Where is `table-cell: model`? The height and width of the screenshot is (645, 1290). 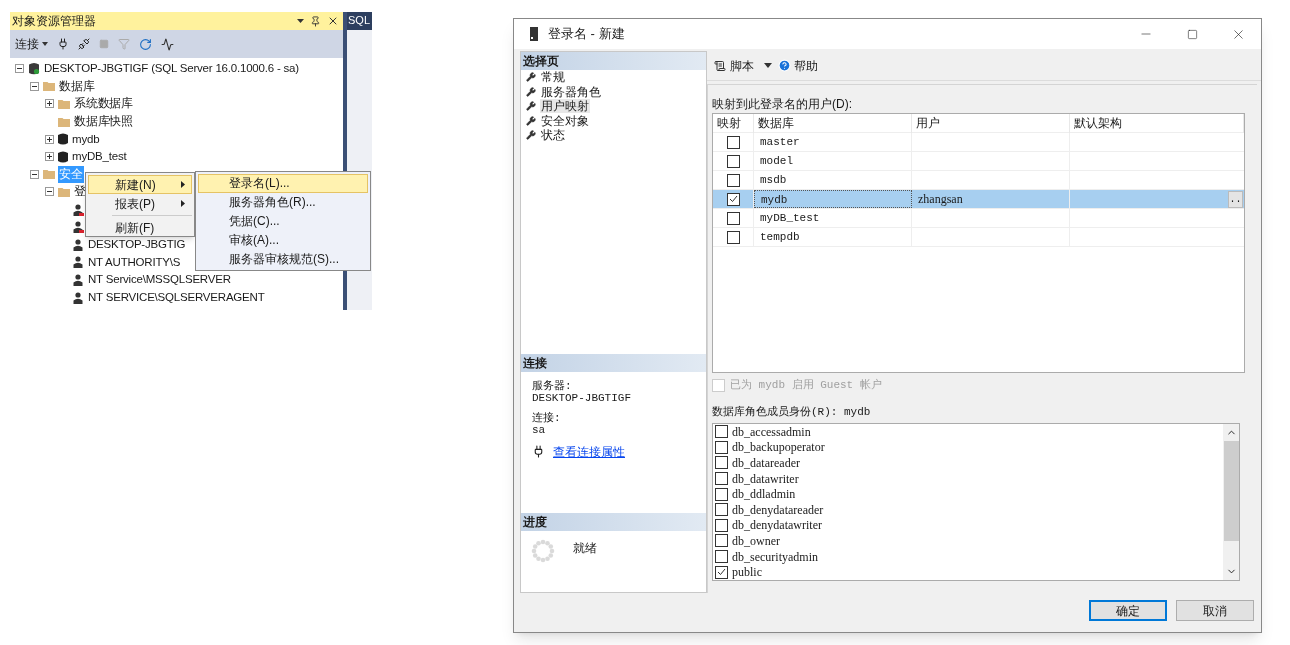
table-cell: model is located at coordinates (776, 161).